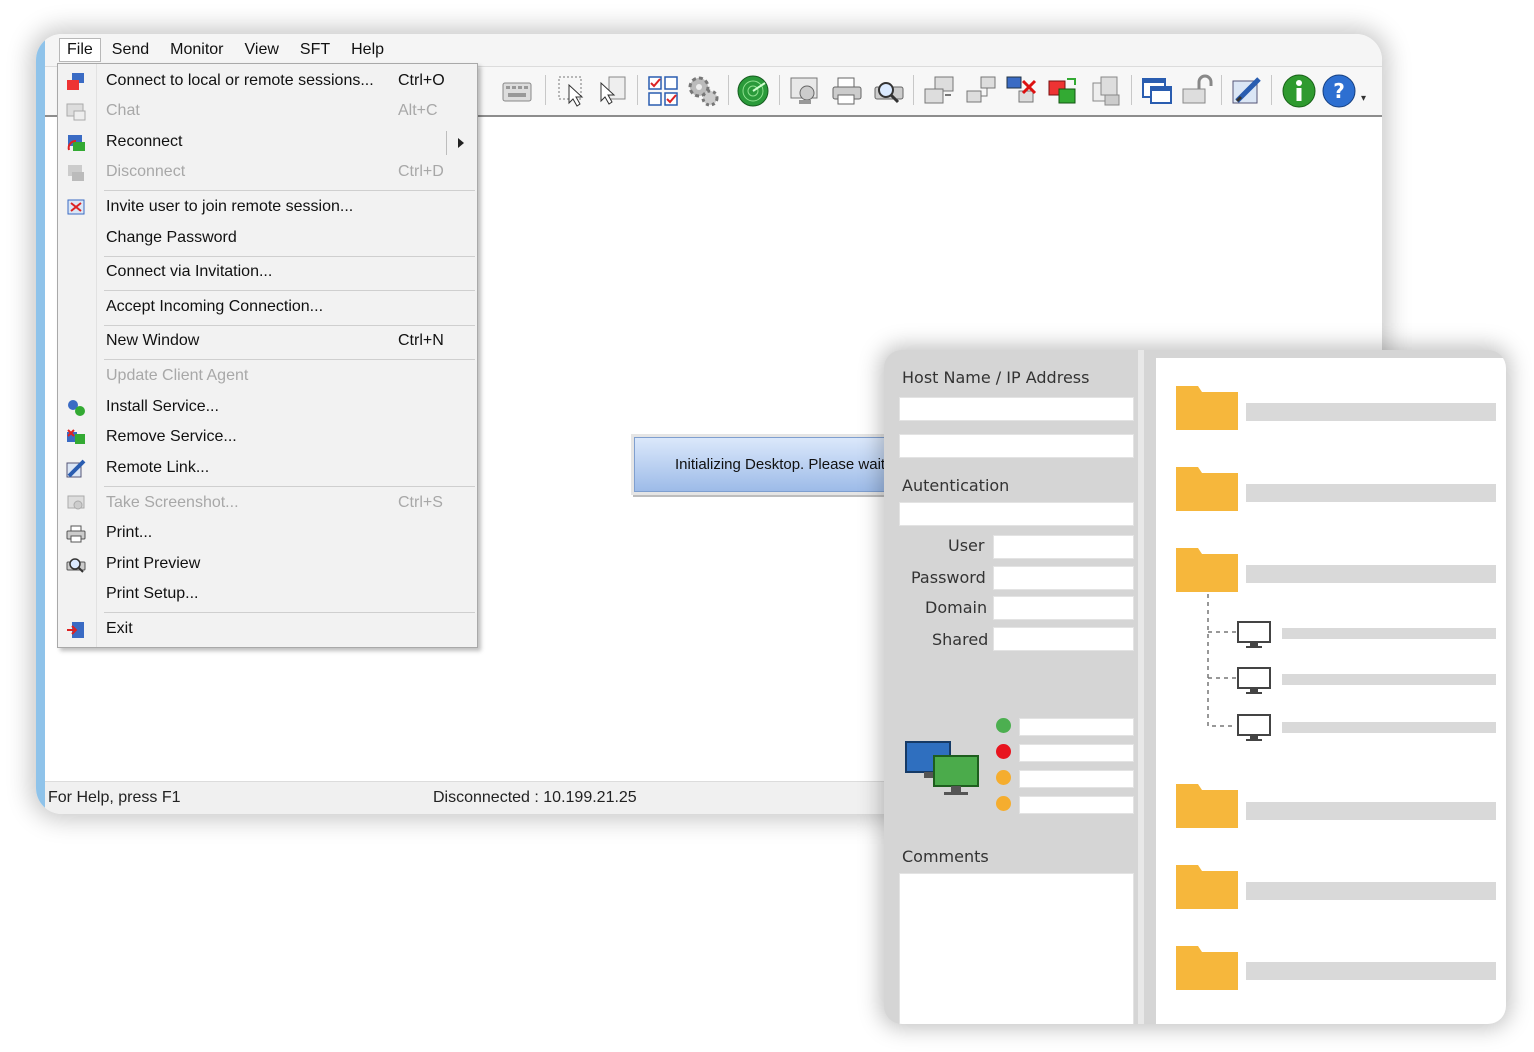  Describe the element at coordinates (1105, 91) in the screenshot. I see `file-transfer-icon` at that location.